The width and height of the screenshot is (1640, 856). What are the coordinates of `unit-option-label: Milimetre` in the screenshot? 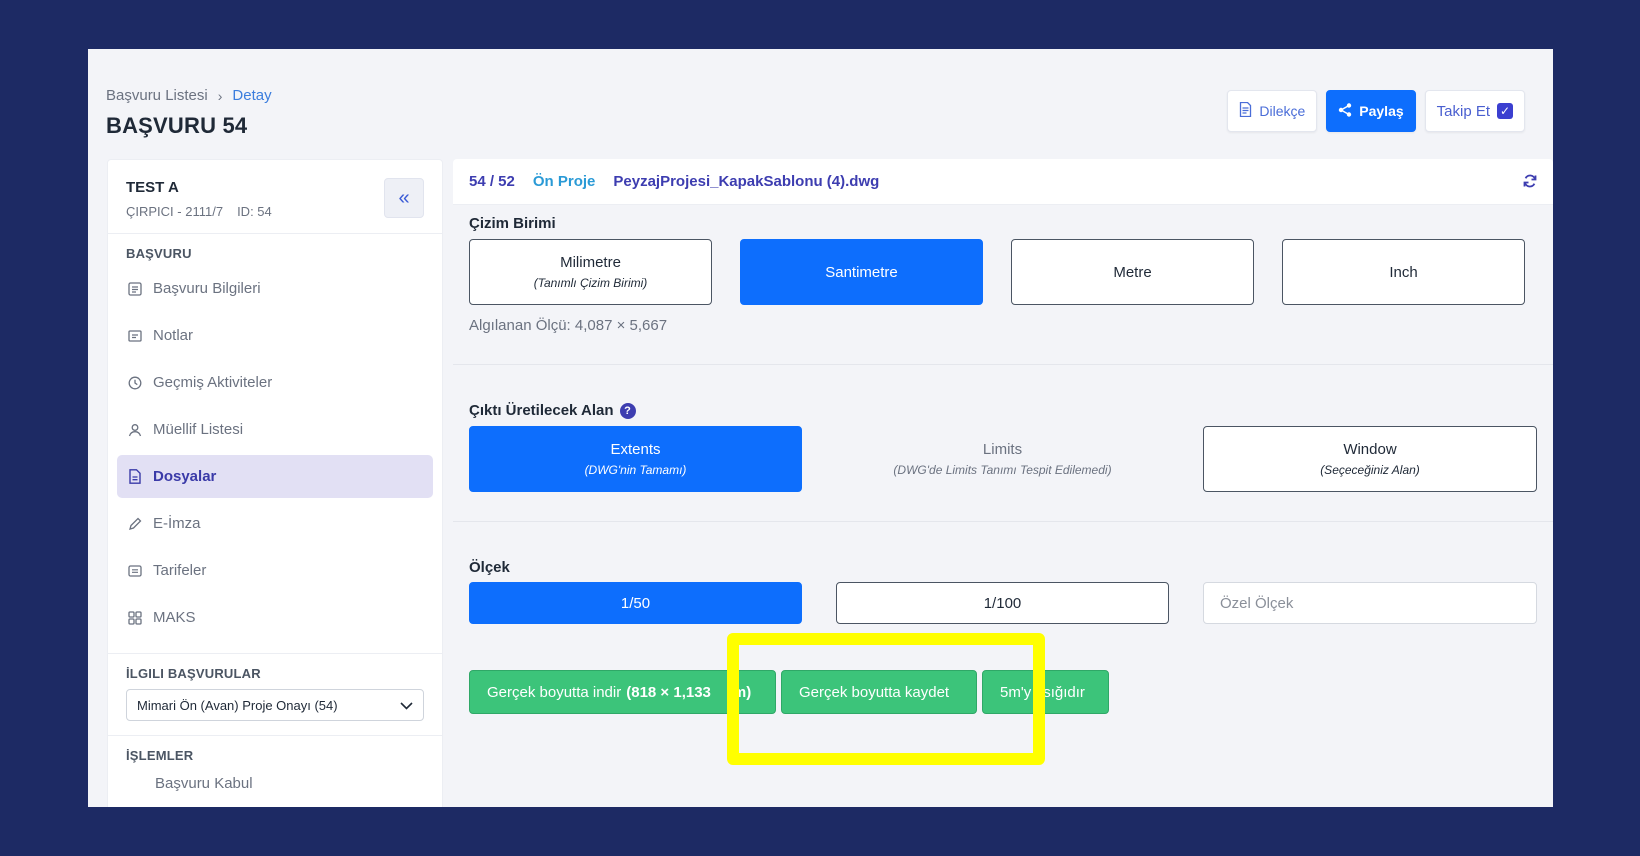 It's located at (590, 262).